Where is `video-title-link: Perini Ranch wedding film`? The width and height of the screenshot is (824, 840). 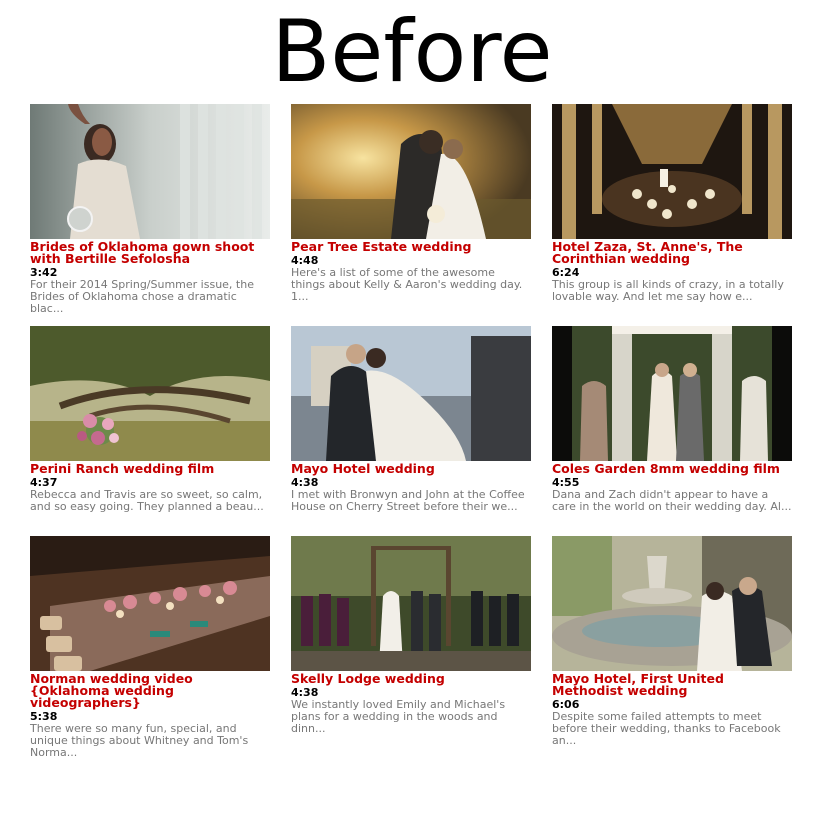 video-title-link: Perini Ranch wedding film is located at coordinates (150, 468).